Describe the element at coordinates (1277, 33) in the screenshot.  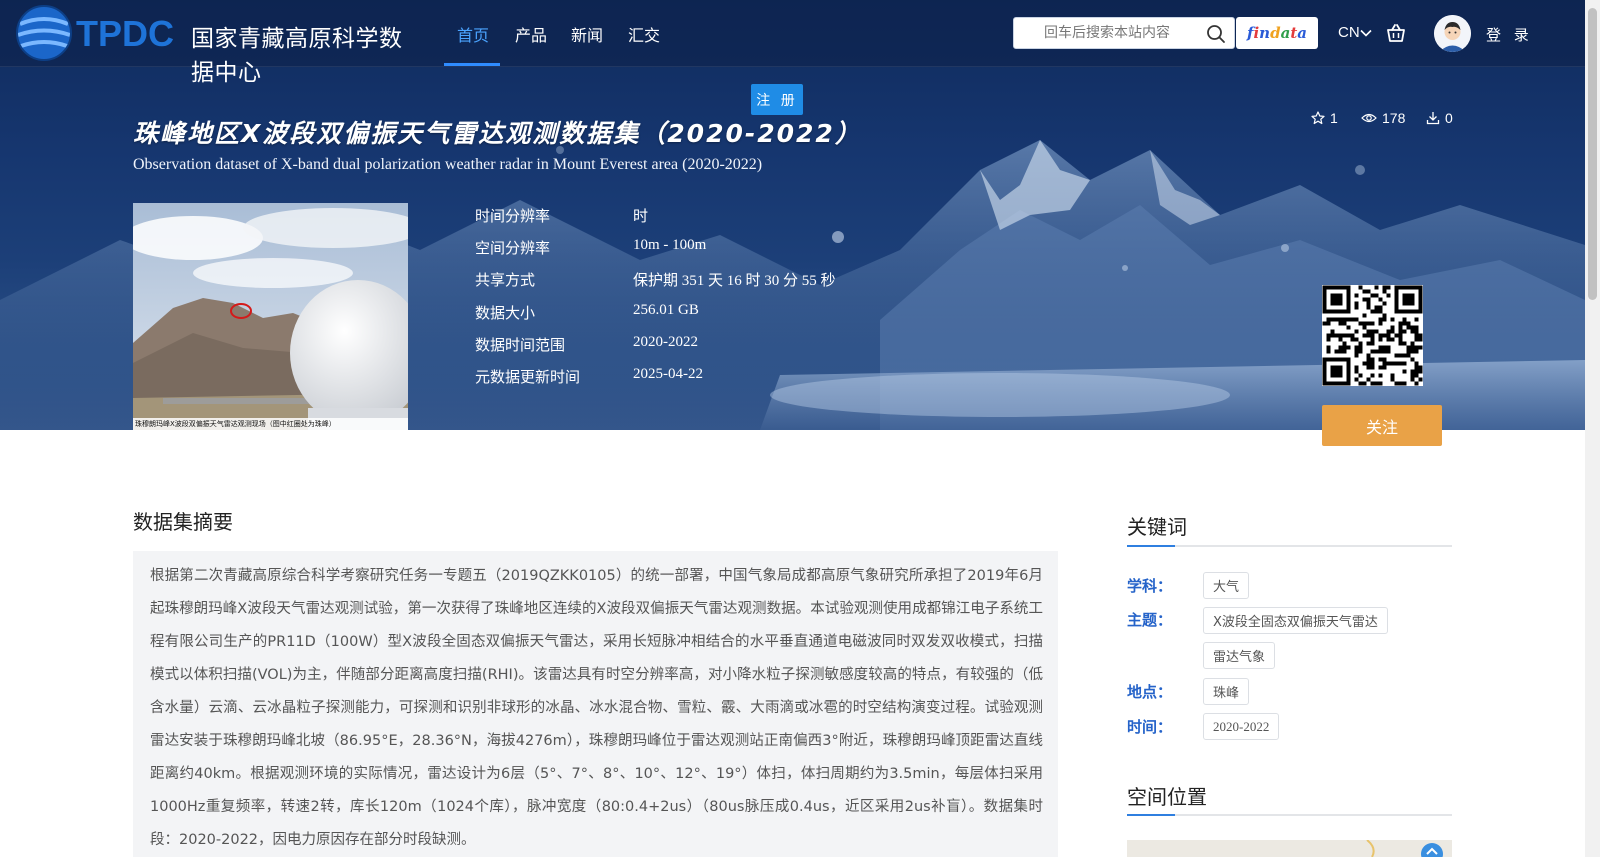
I see `findata-button: findata` at that location.